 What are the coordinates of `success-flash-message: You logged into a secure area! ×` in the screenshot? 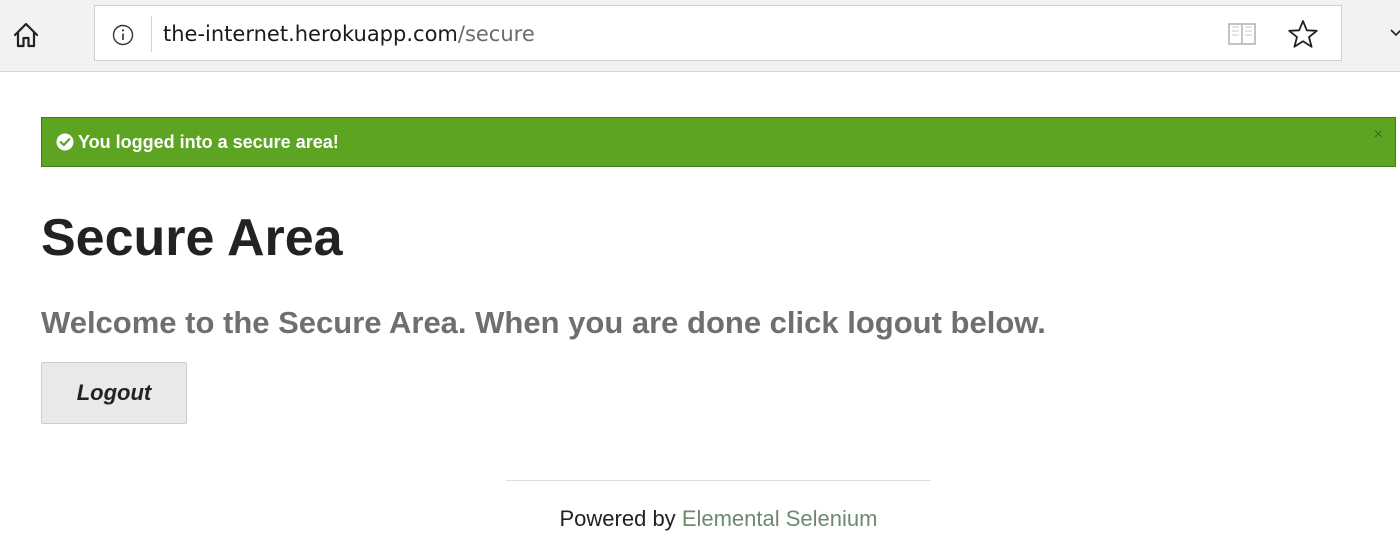 It's located at (718, 142).